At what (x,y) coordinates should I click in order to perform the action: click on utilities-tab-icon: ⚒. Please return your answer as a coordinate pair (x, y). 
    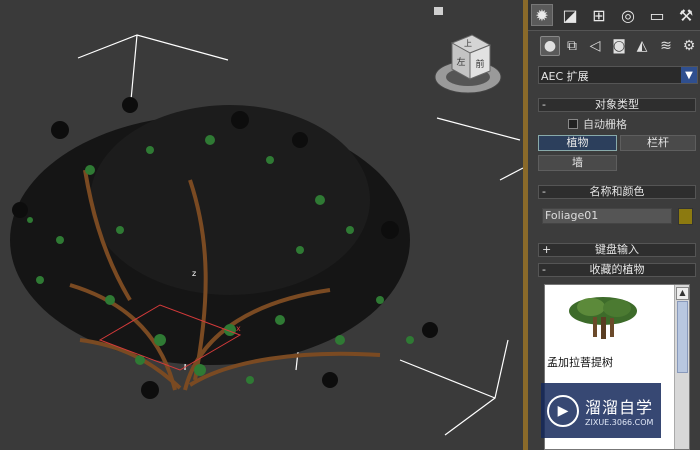
    Looking at the image, I should click on (686, 15).